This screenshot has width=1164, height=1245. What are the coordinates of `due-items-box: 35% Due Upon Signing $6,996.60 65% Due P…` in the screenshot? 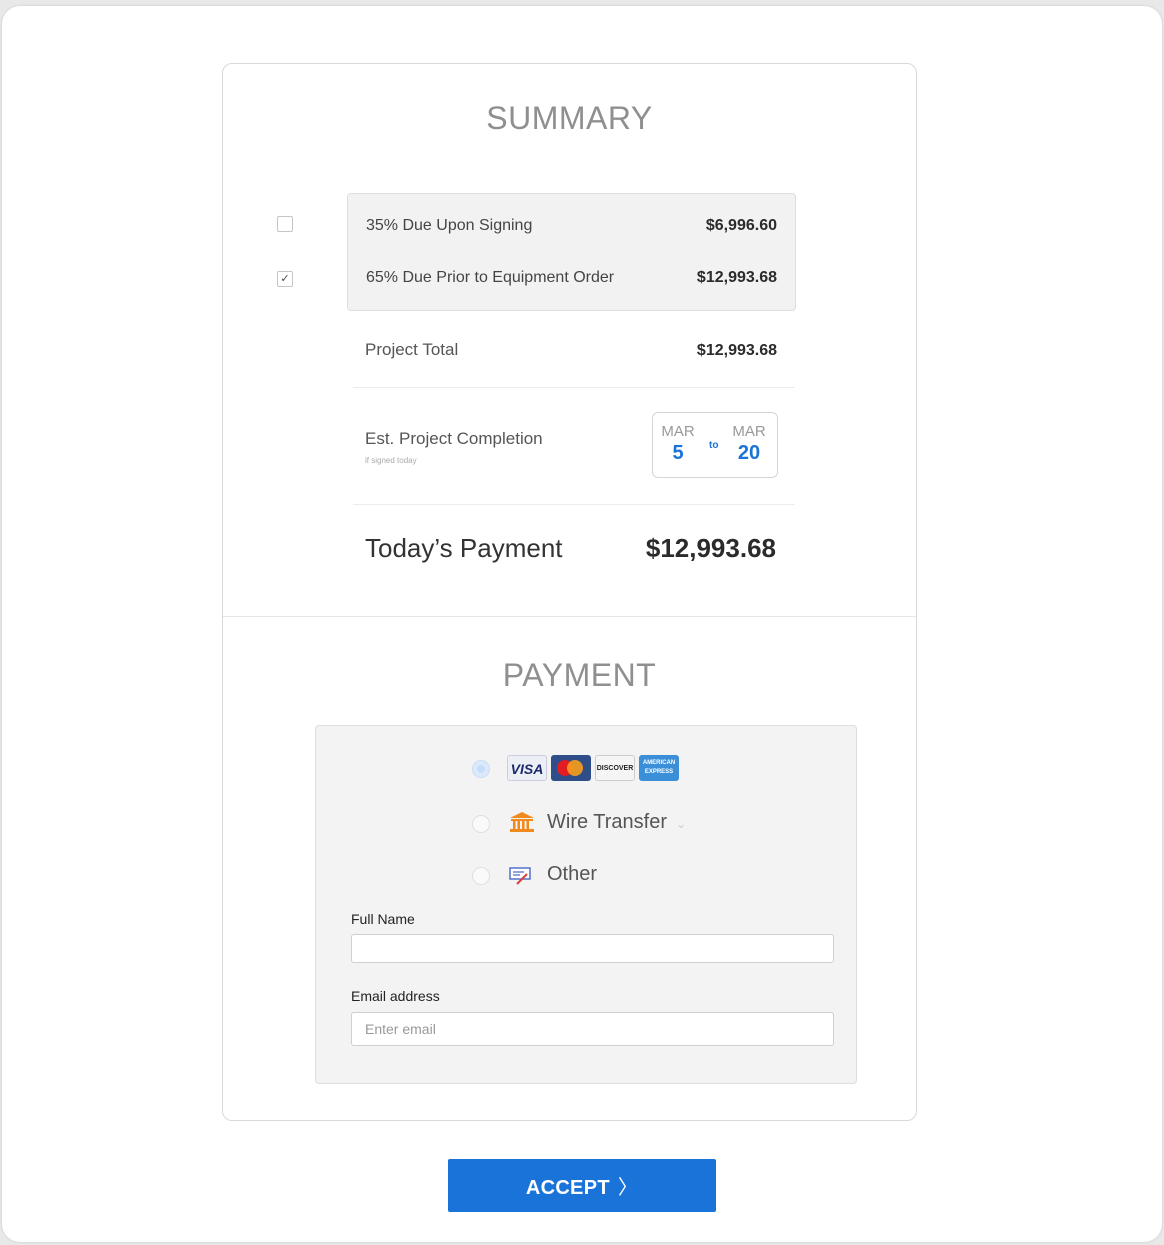 It's located at (571, 252).